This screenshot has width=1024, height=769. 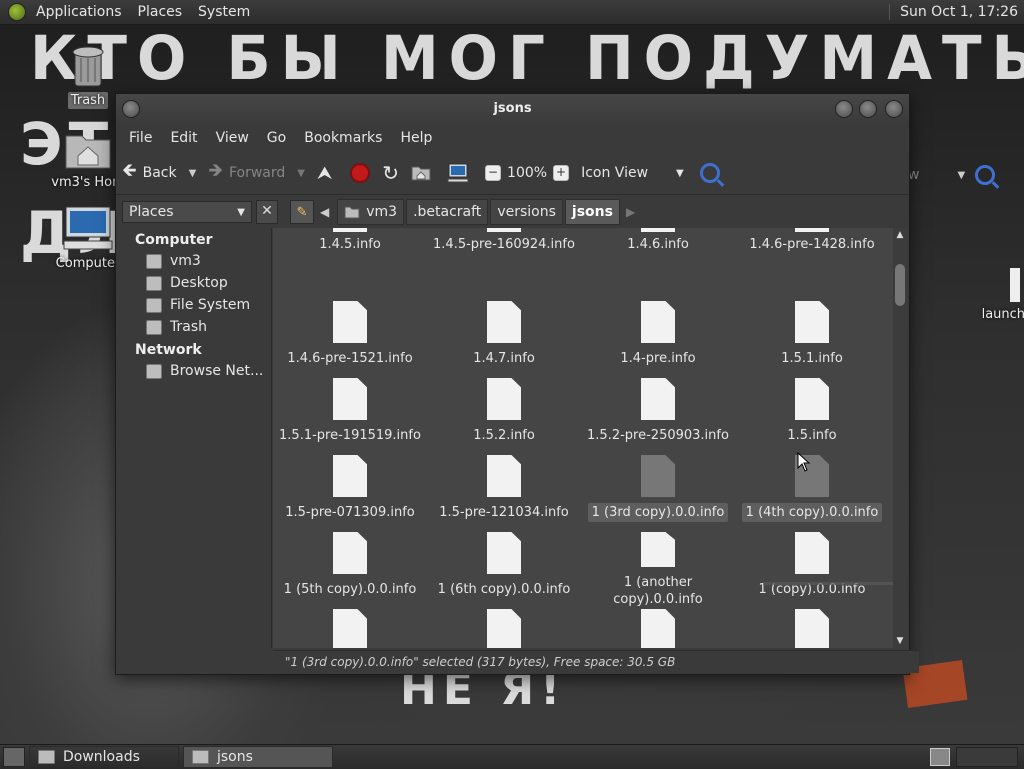 I want to click on file-item: 1 (4th copy).0.0.info, so click(x=812, y=493).